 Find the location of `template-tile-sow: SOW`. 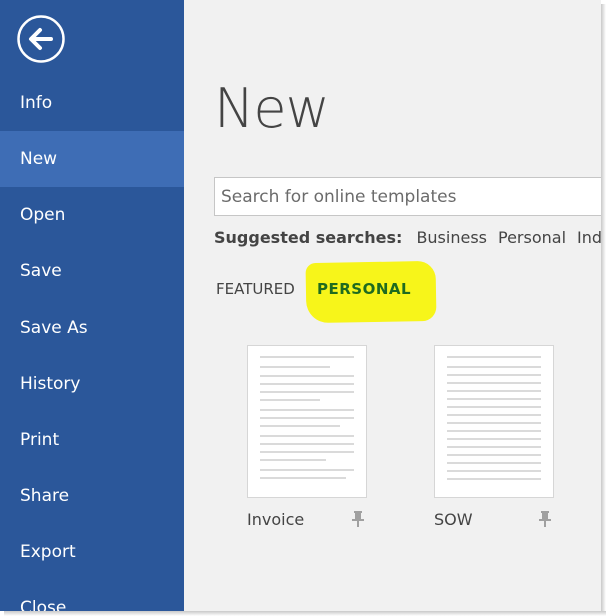

template-tile-sow: SOW is located at coordinates (494, 440).